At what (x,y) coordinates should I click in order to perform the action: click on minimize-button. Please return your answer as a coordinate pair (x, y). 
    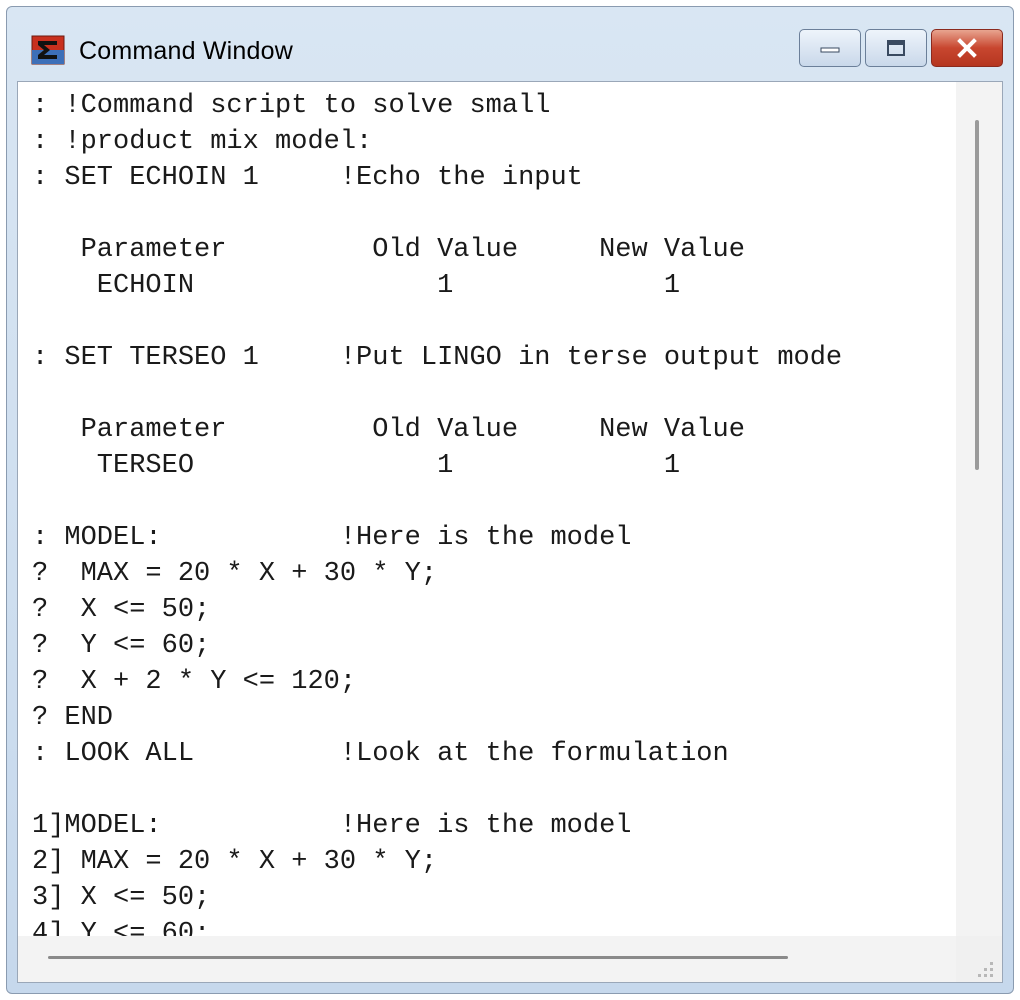
    Looking at the image, I should click on (830, 48).